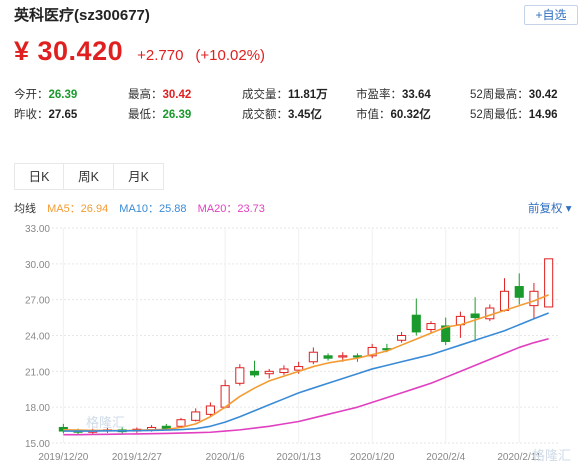 The image size is (588, 467). Describe the element at coordinates (37, 265) in the screenshot. I see `y-tick-label: 30.00` at that location.